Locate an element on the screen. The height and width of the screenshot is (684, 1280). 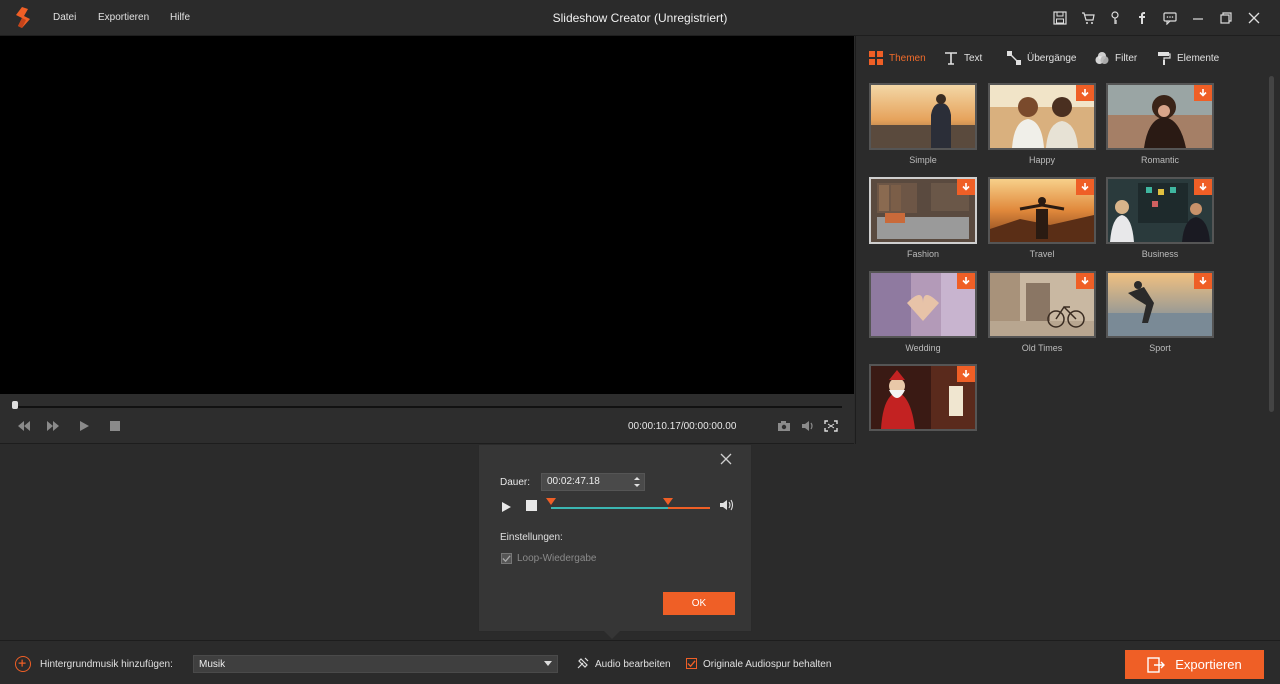
theme-label: Wedding is located at coordinates (923, 348).